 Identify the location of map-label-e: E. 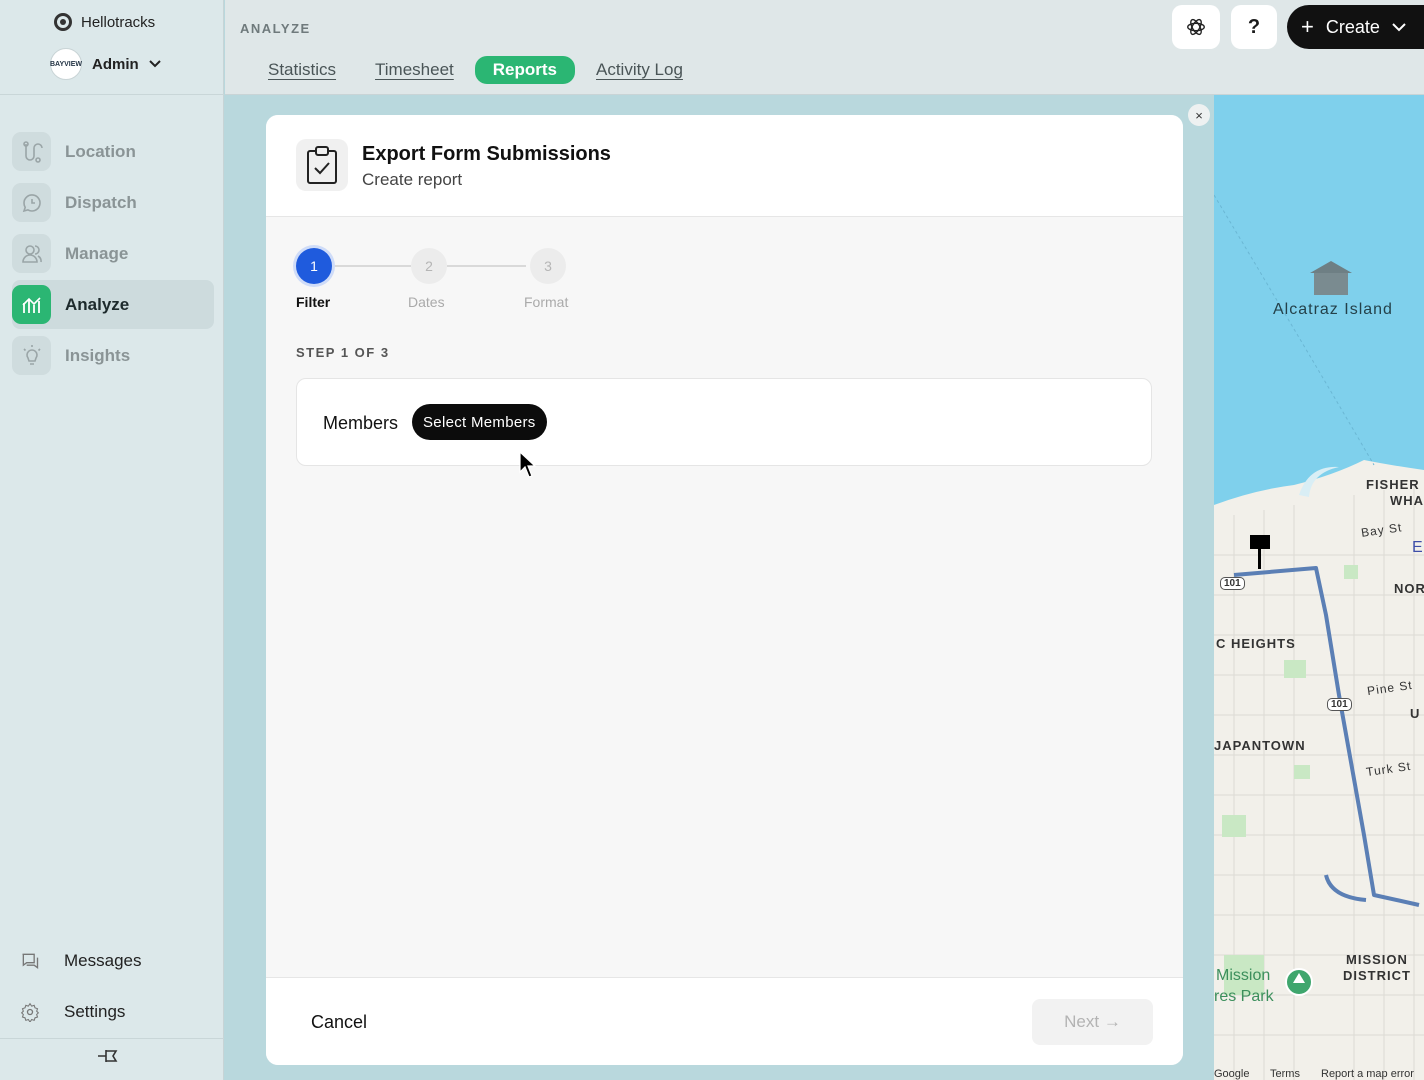
(1418, 547).